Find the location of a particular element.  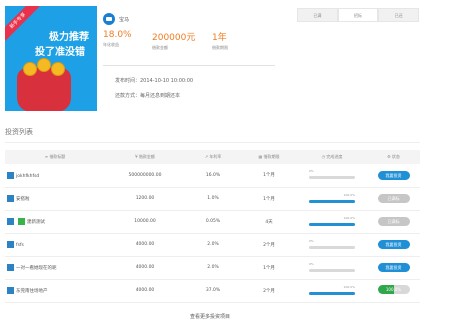

rate-label: 年化收益 is located at coordinates (111, 44).